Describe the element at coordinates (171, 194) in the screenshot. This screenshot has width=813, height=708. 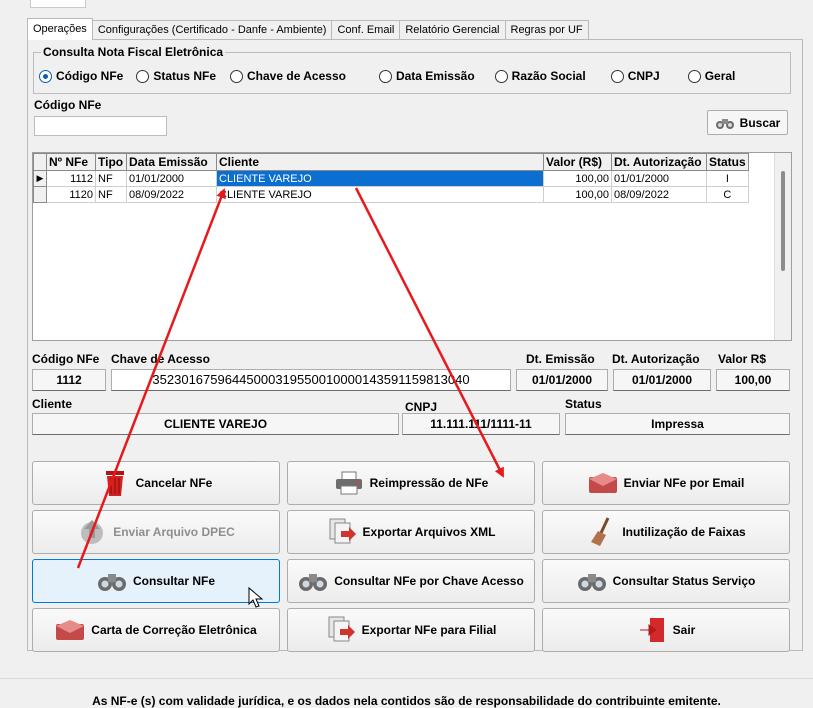
I see `cell-emissao: 08/09/2022` at that location.